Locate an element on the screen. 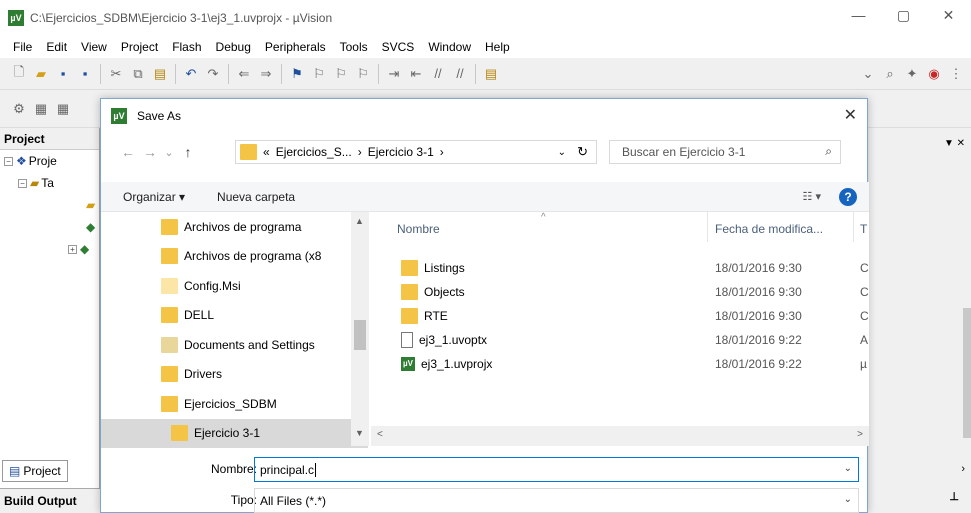 The height and width of the screenshot is (513, 971). scroll-right-icon: > is located at coordinates (860, 434).